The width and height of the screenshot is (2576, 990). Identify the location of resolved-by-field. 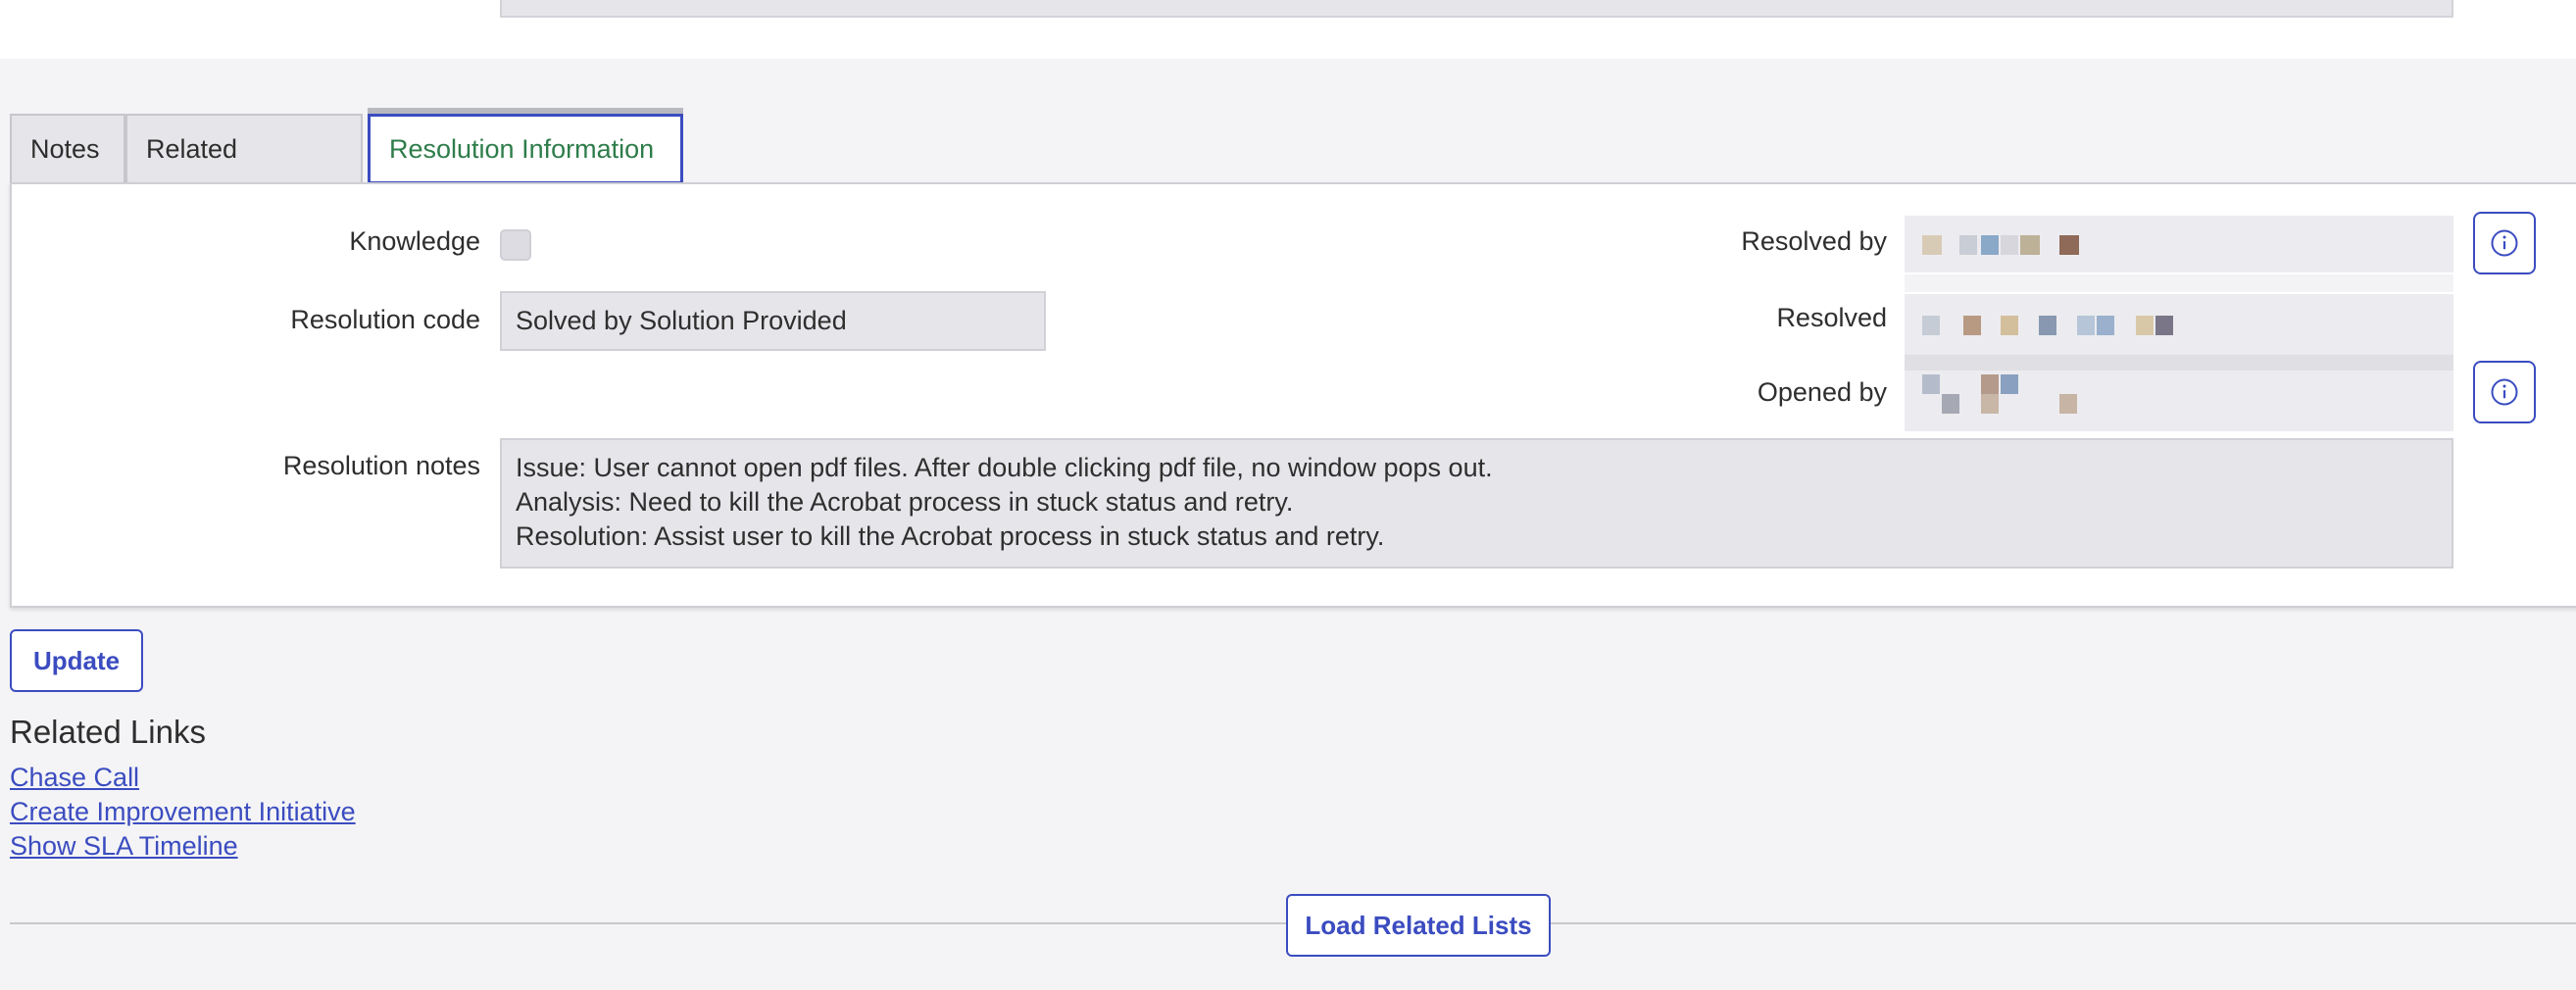
(2179, 244).